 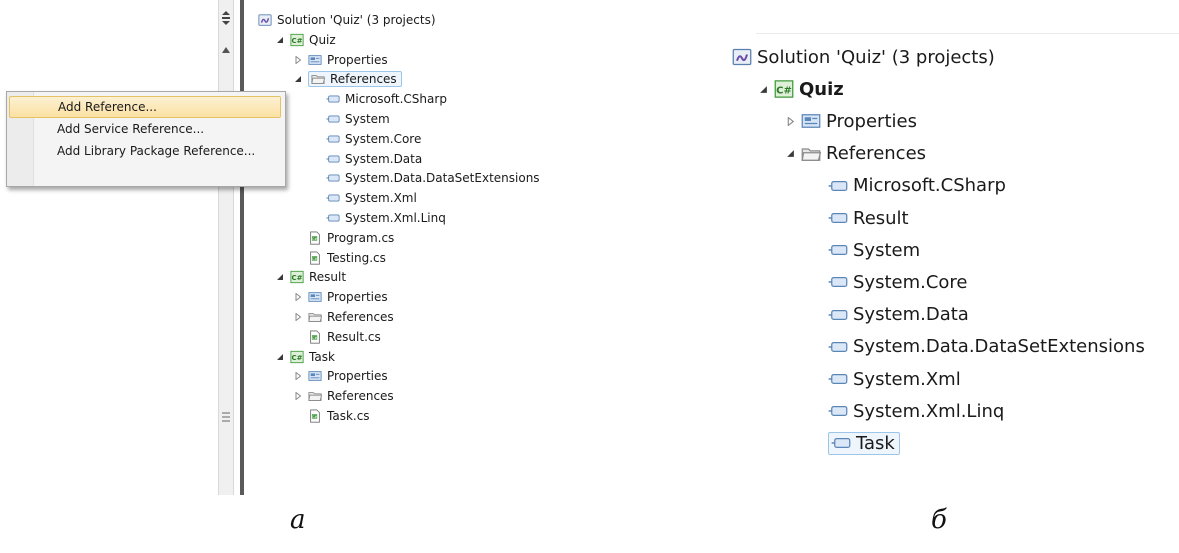 What do you see at coordinates (315, 238) in the screenshot?
I see `cs-file-icon: C#` at bounding box center [315, 238].